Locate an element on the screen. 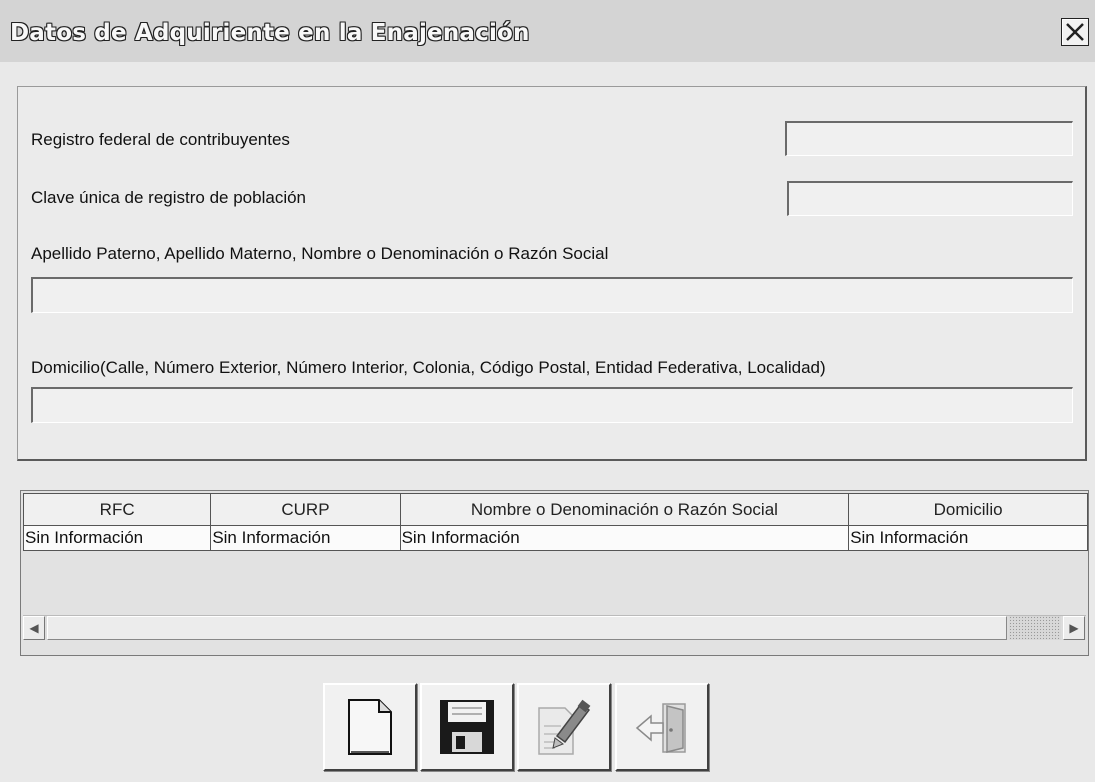  rfc-input is located at coordinates (929, 138).